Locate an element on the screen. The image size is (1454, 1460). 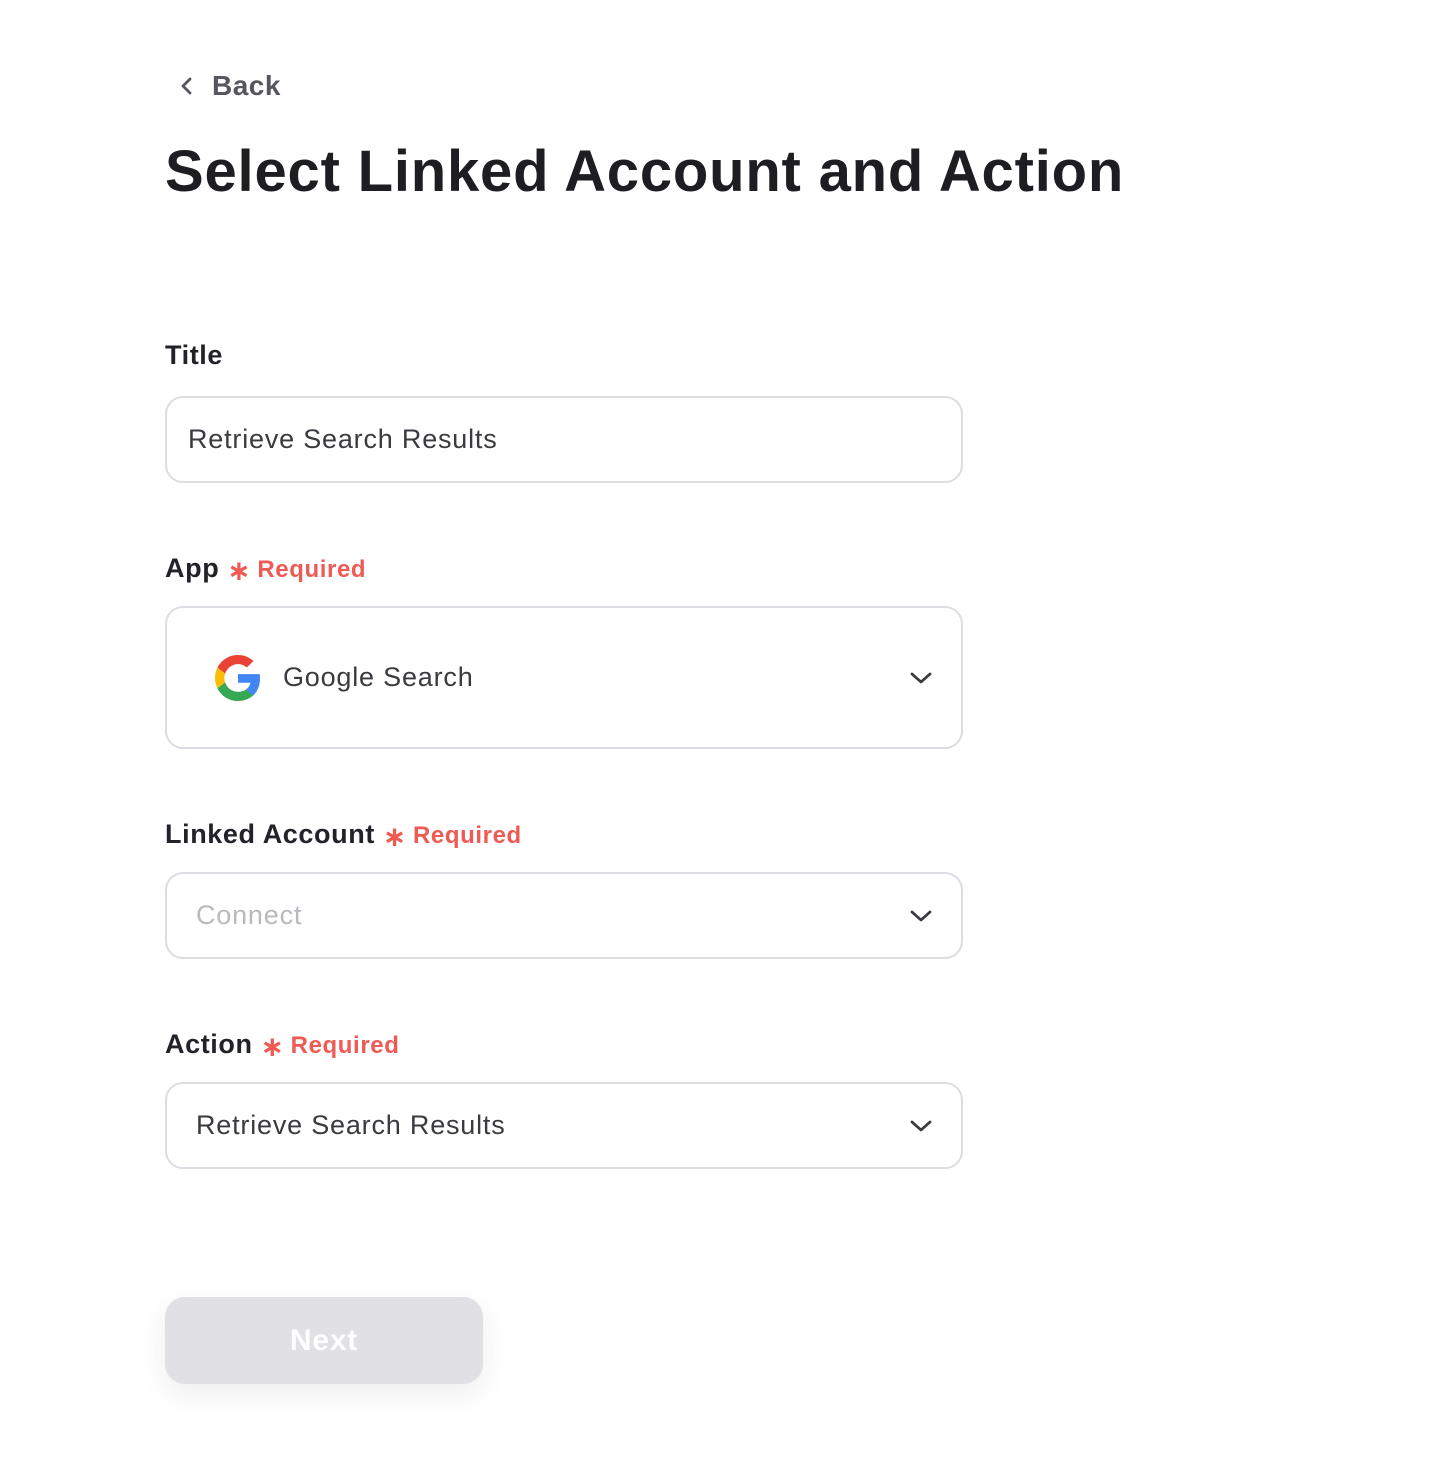
linked-account-label: Linked Account ∗ Required is located at coordinates (343, 834).